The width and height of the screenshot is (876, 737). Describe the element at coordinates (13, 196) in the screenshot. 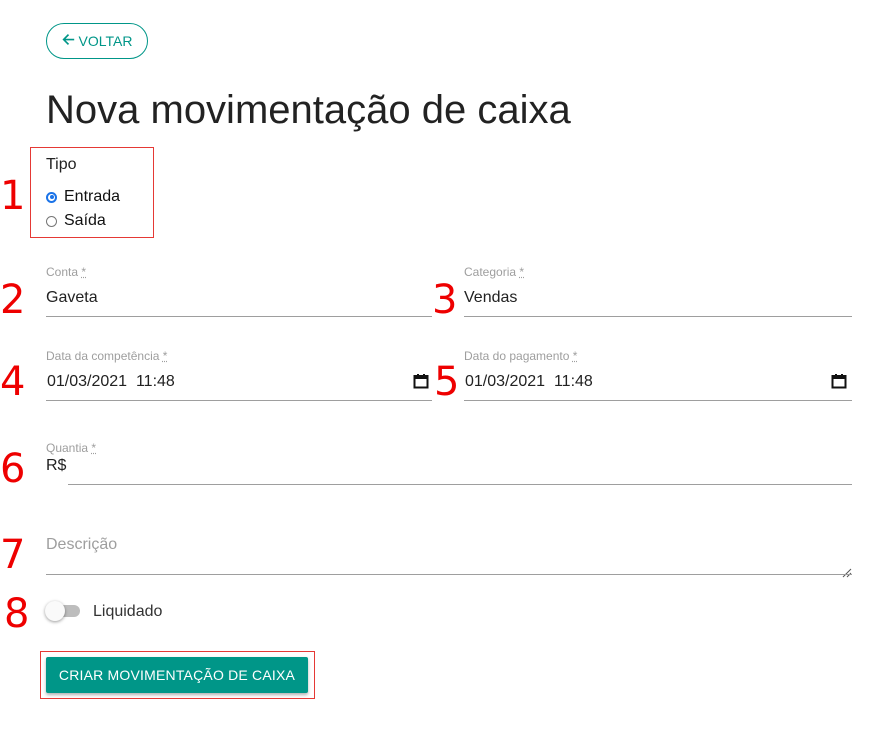

I see `annotation-marker-1: 1` at that location.